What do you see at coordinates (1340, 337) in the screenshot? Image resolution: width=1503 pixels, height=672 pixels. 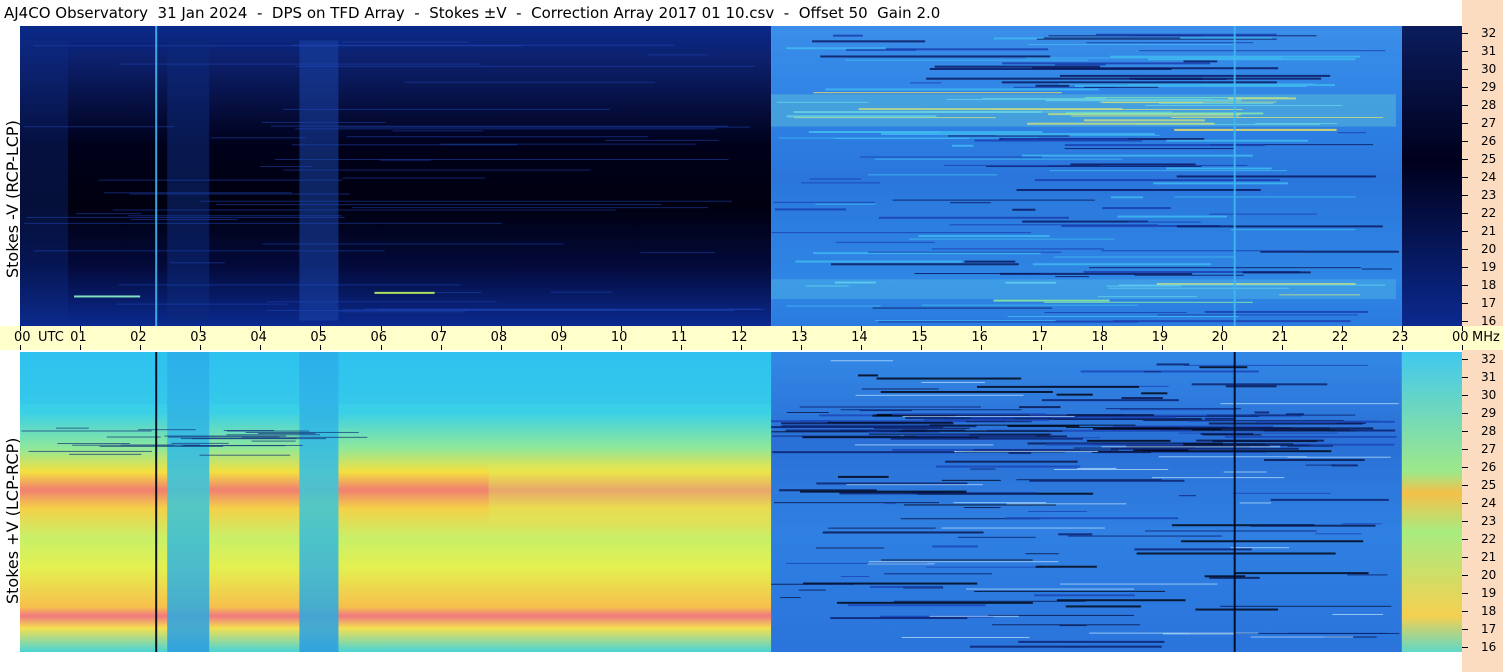 I see `time-tick-label: 22` at bounding box center [1340, 337].